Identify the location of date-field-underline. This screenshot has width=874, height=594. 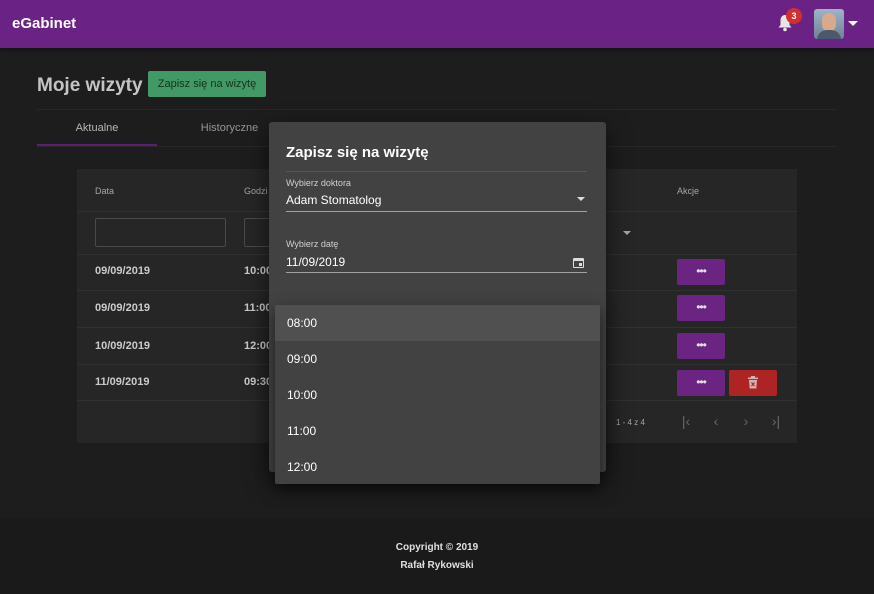
(436, 272).